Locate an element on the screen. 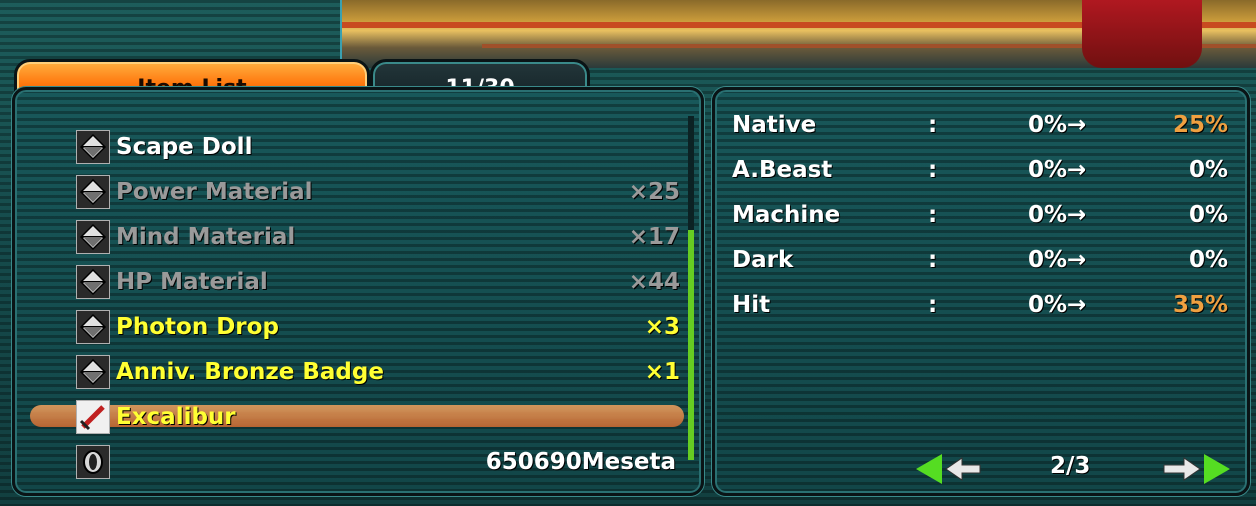 This screenshot has width=1256, height=506. arrow-right-icon is located at coordinates (1196, 469).